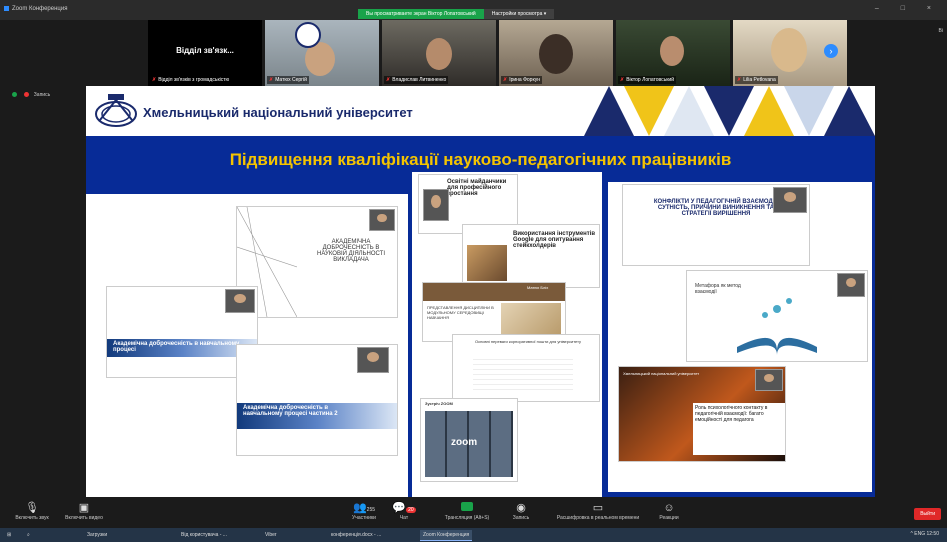 The width and height of the screenshot is (947, 542). What do you see at coordinates (31, 95) in the screenshot?
I see `meeting-status: Запись` at bounding box center [31, 95].